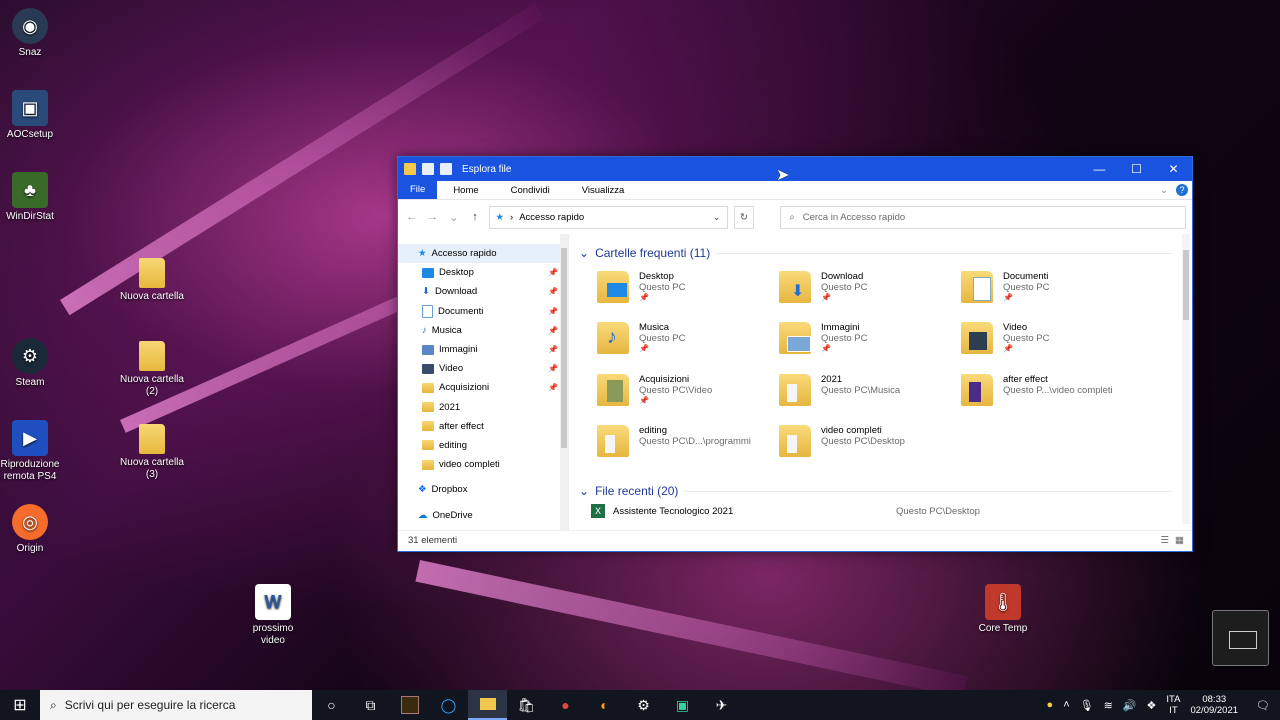 This screenshot has width=1280, height=720. I want to click on tree-icon: ♣, so click(30, 190).